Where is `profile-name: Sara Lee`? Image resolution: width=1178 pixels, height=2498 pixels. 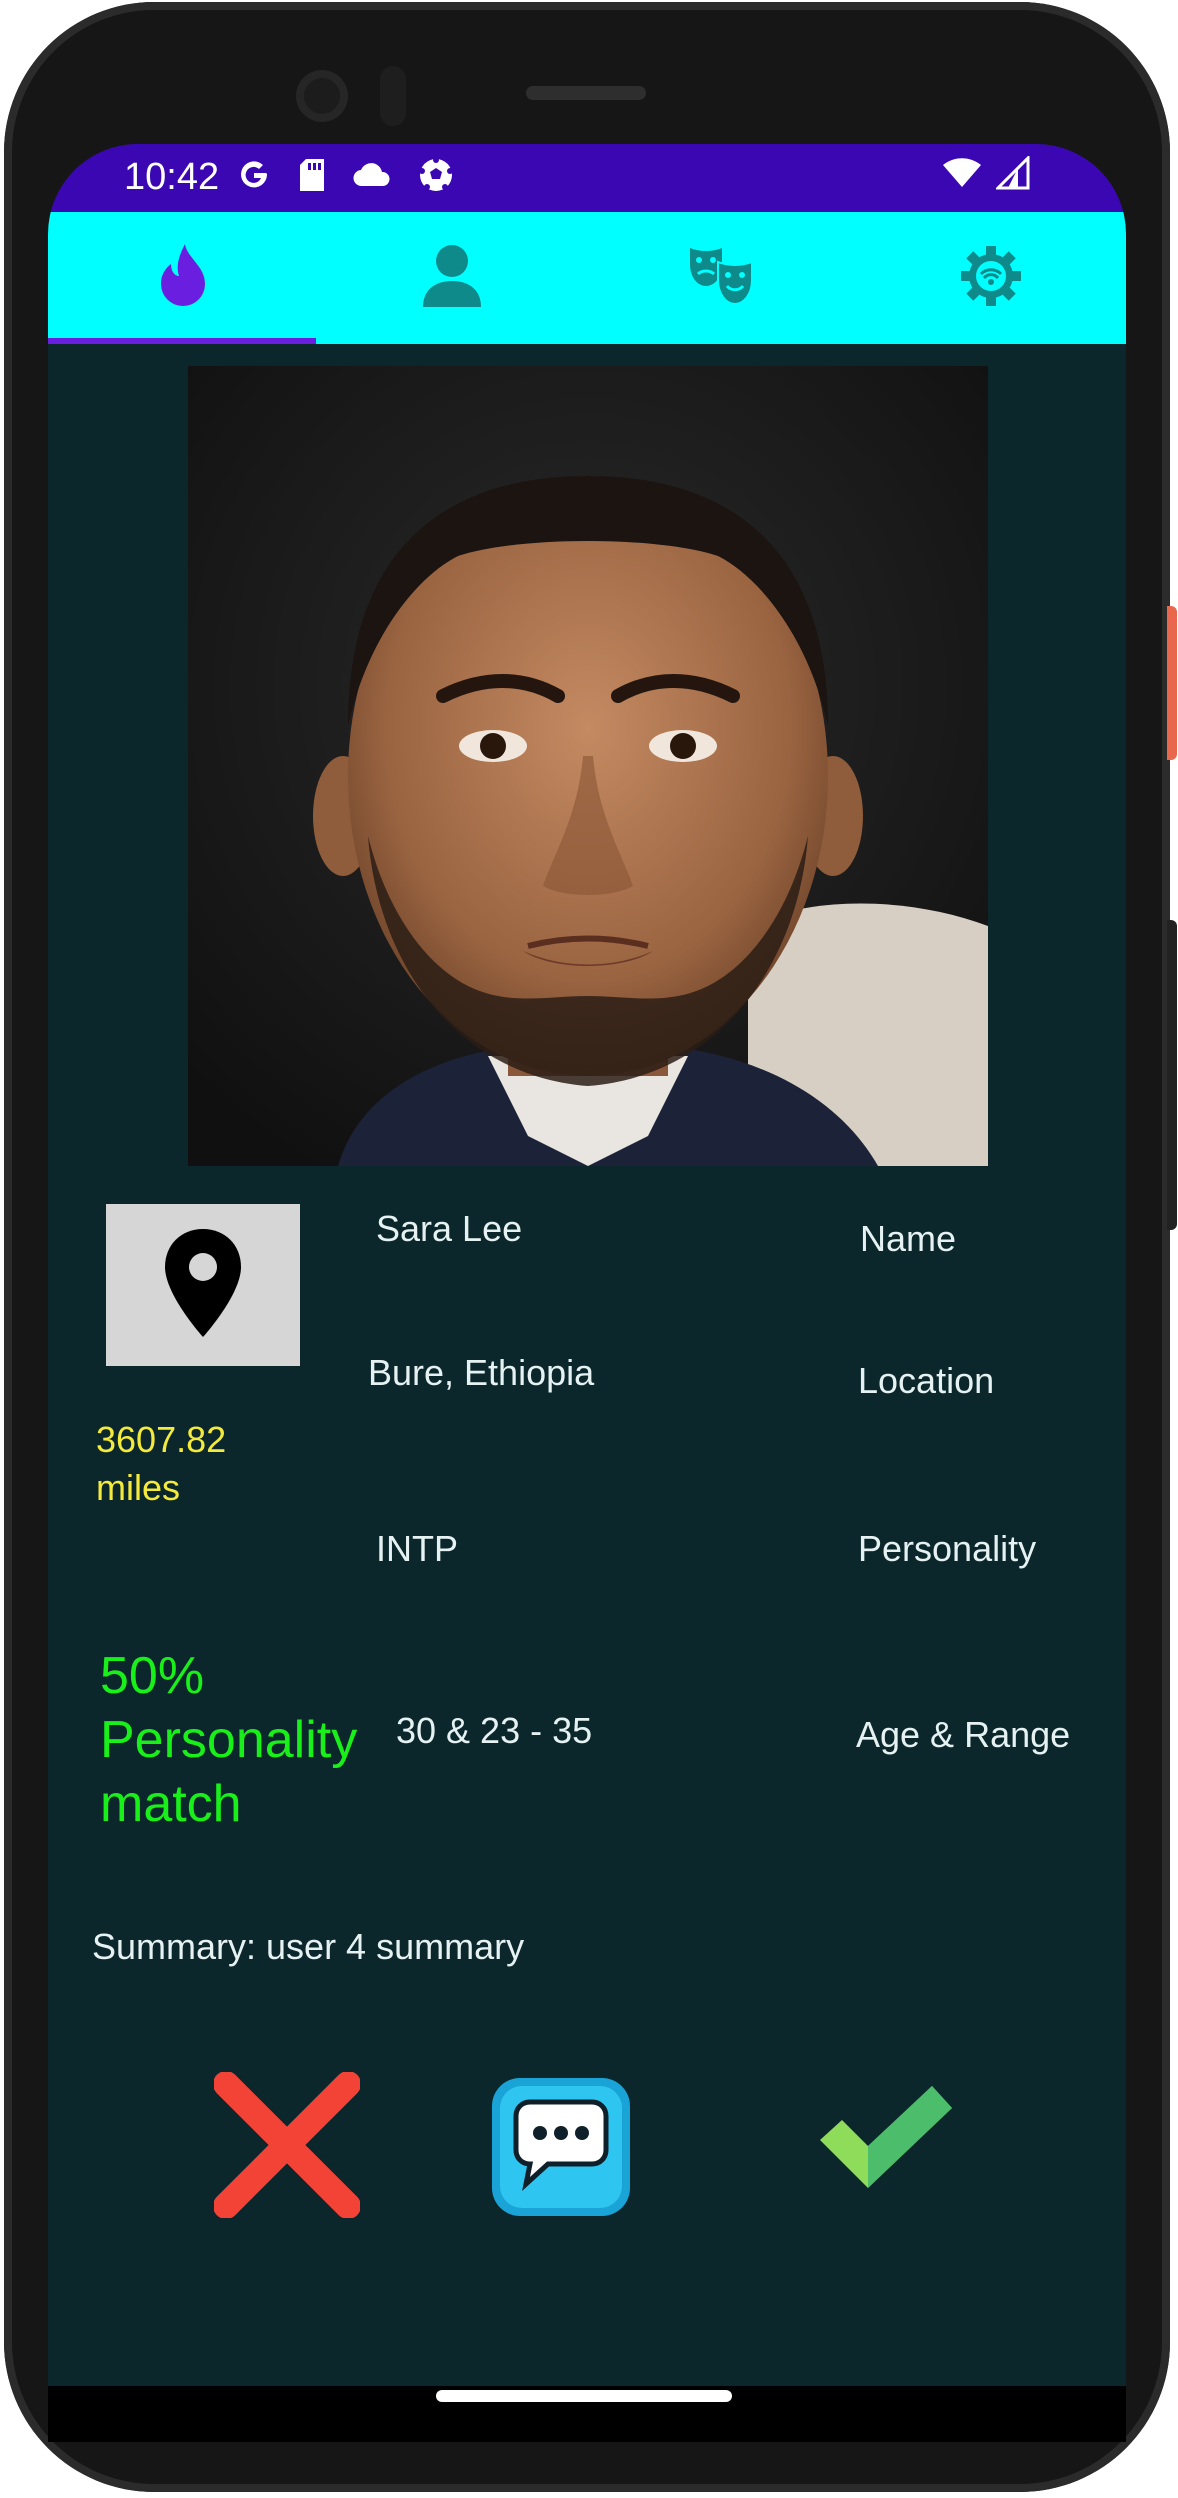
profile-name: Sara Lee is located at coordinates (449, 1228).